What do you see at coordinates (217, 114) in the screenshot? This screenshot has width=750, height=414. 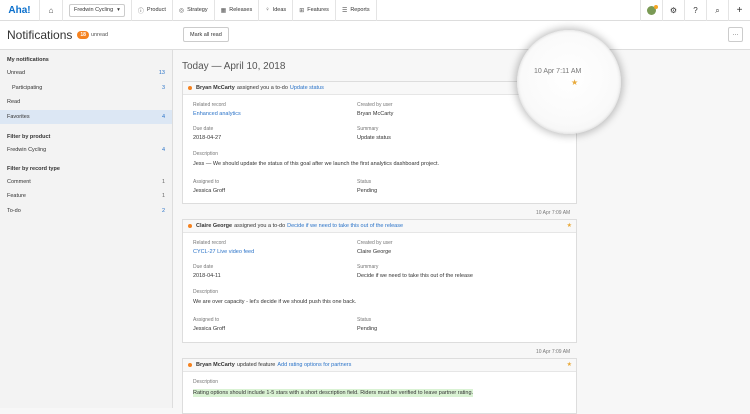 I see `related-record-link: Enhanced analytics` at bounding box center [217, 114].